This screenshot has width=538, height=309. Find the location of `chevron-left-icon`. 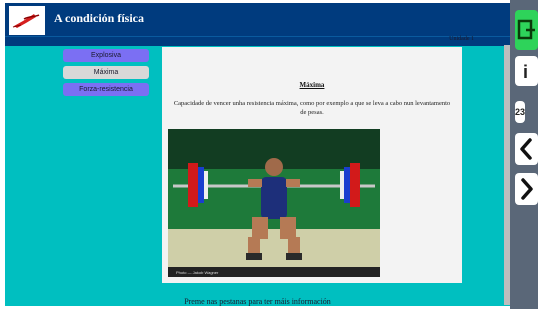

chevron-left-icon is located at coordinates (526, 149).